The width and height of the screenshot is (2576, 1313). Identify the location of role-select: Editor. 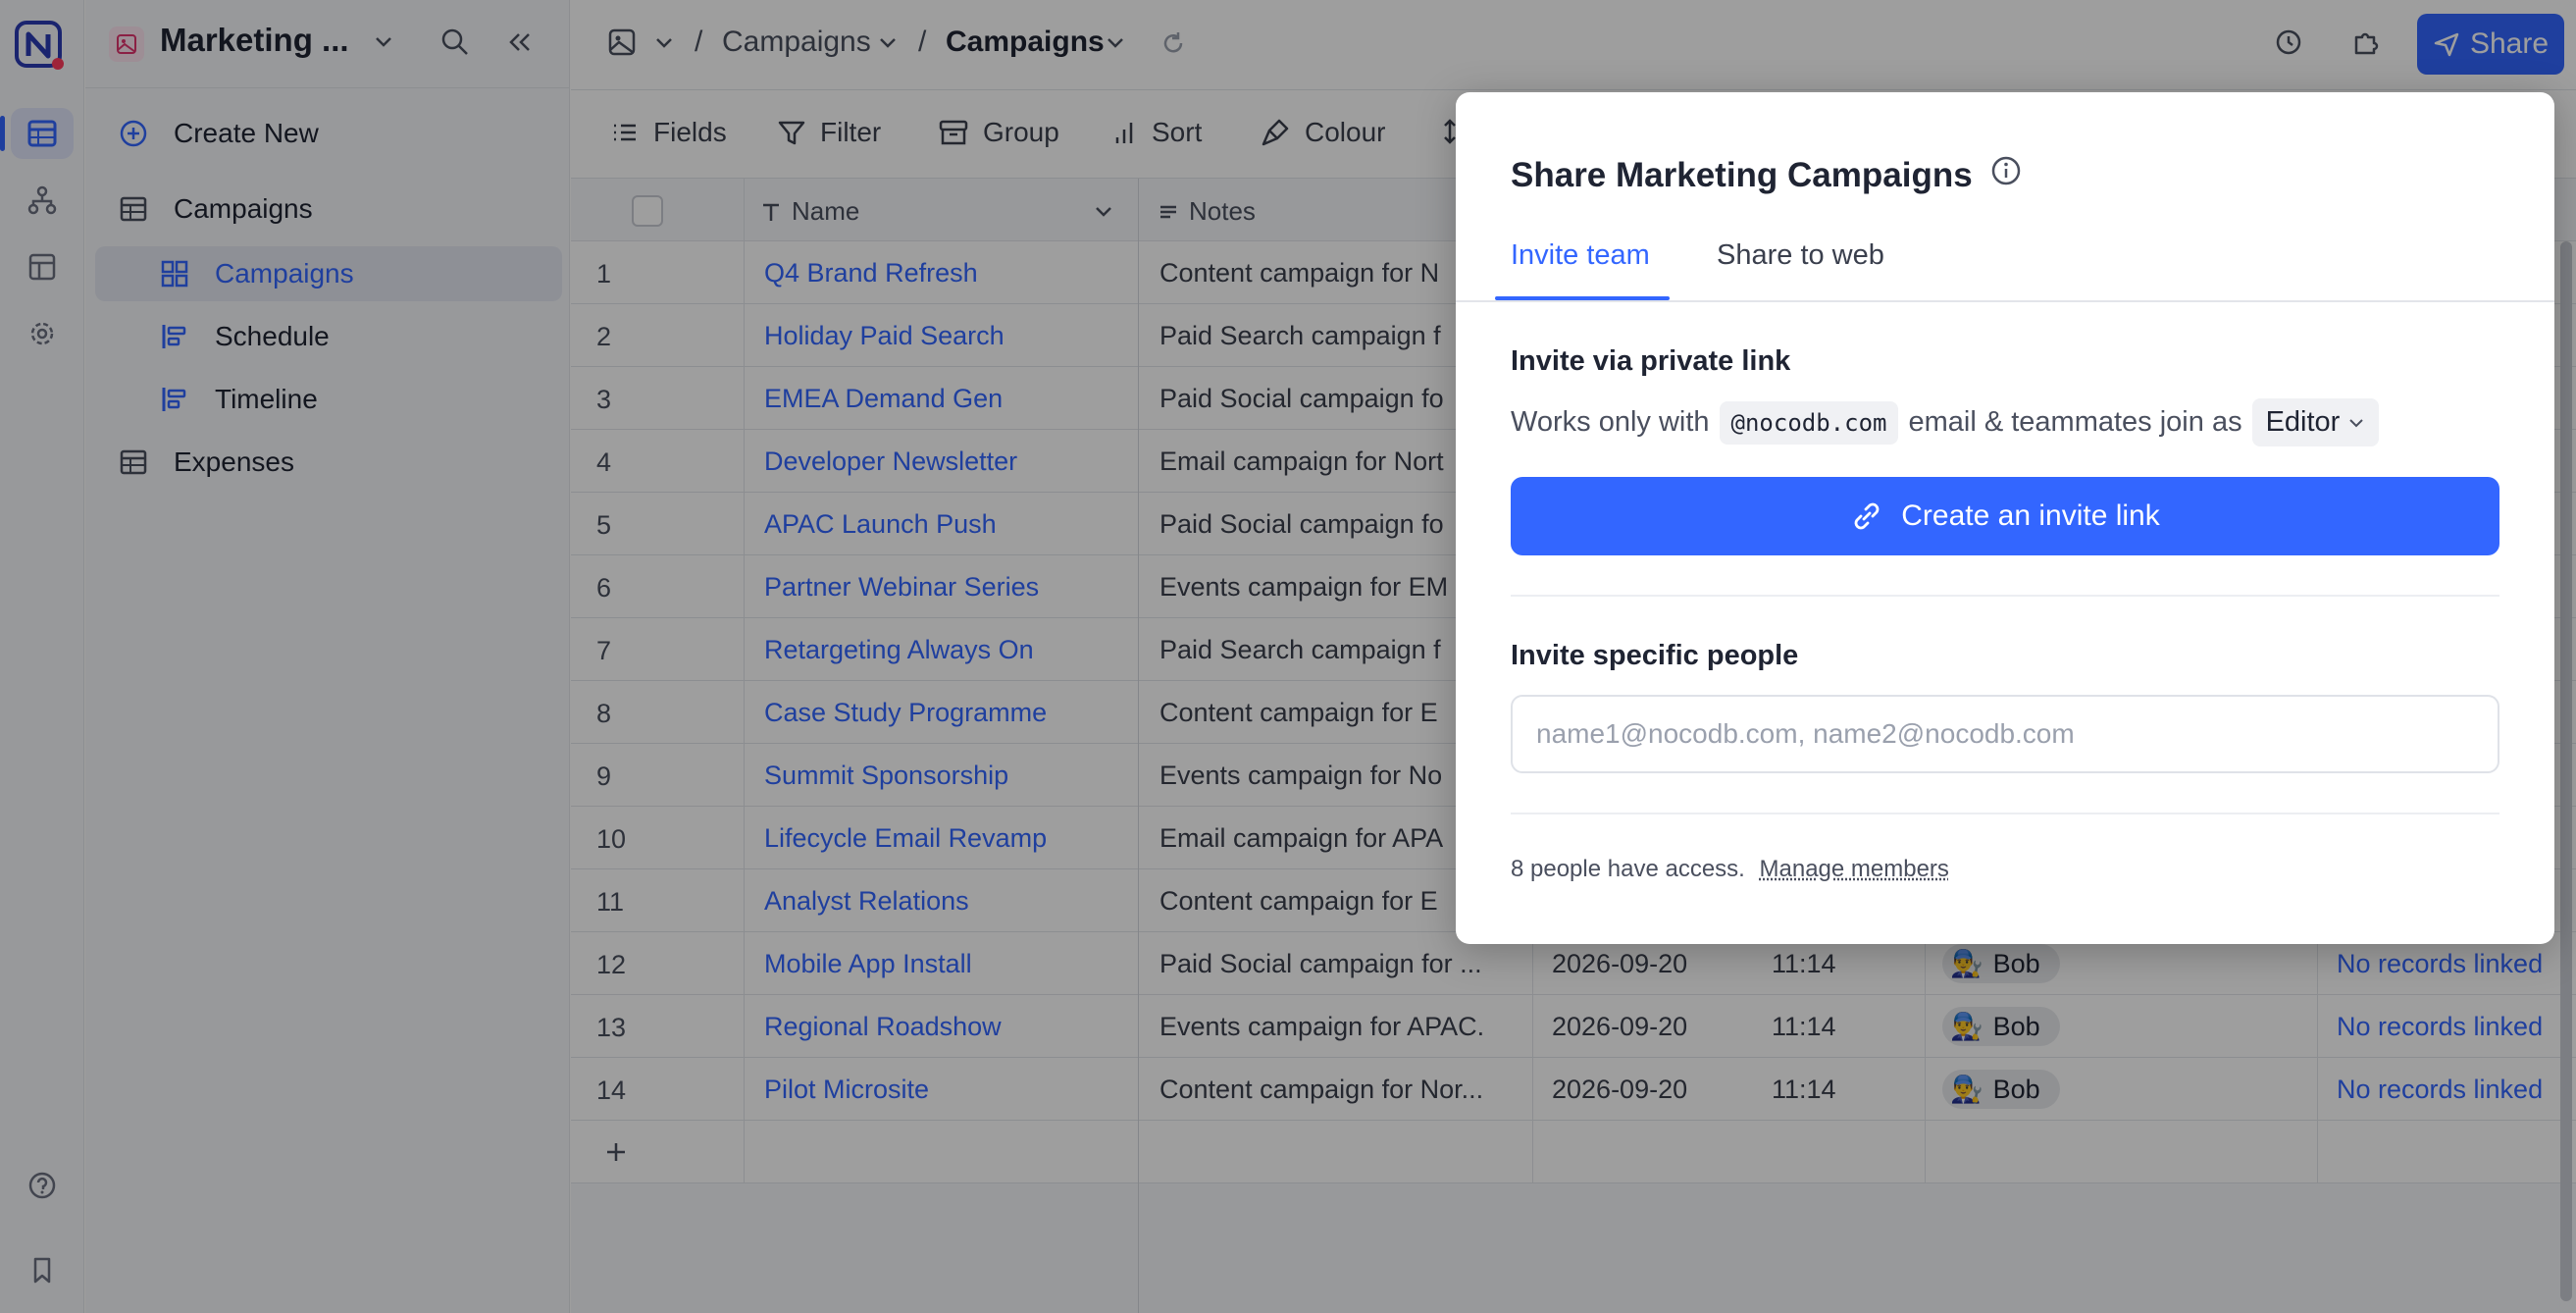
(2315, 422).